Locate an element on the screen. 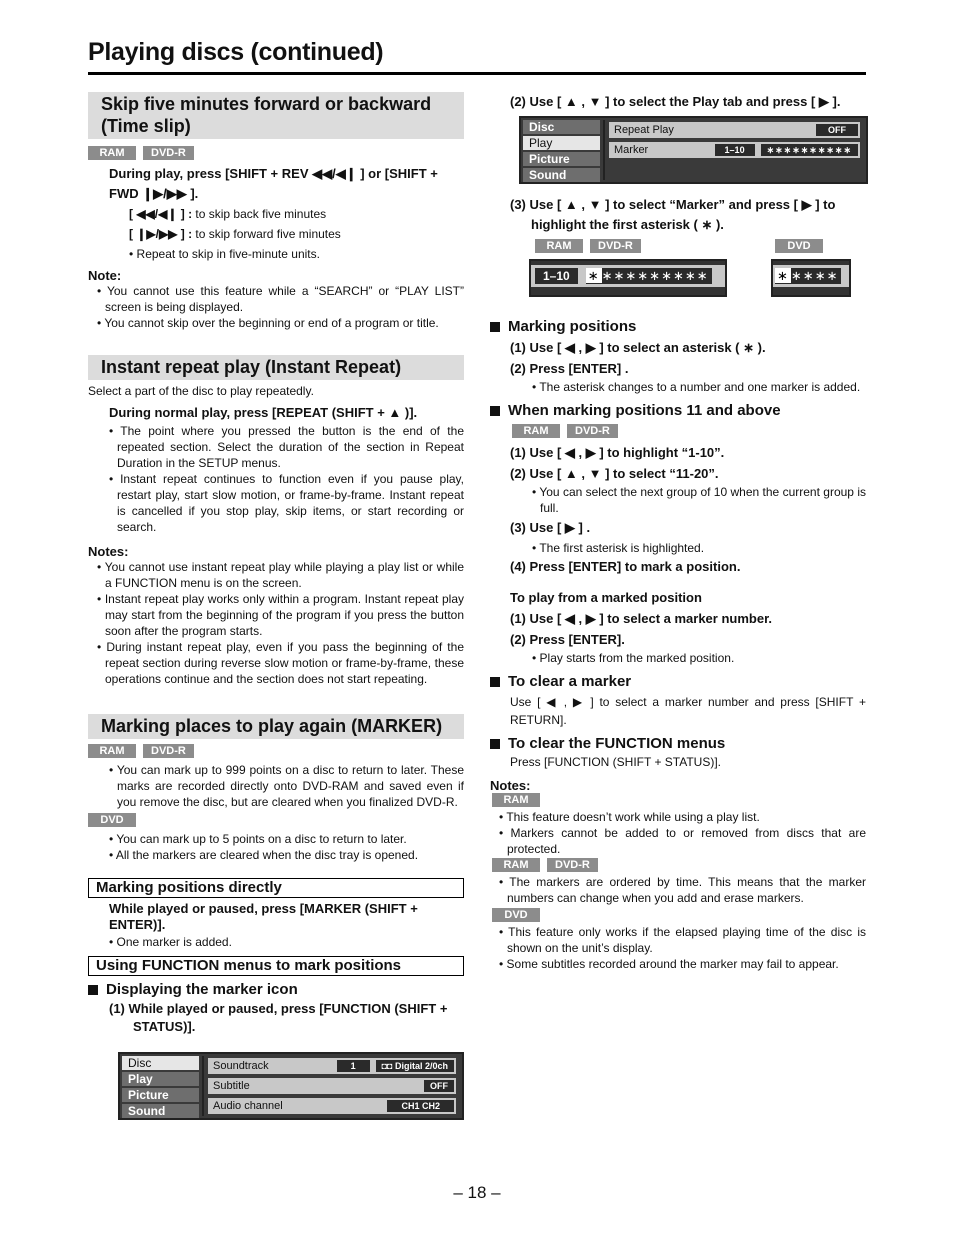  marker-asterisks: ∗∗∗∗∗∗∗∗∗∗ is located at coordinates (809, 150).